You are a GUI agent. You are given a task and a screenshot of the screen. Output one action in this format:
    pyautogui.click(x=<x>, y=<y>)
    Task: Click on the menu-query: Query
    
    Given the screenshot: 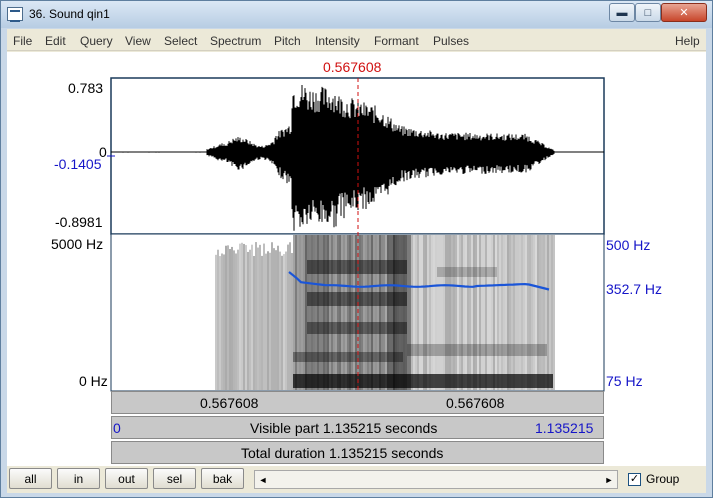 What is the action you would take?
    pyautogui.click(x=96, y=41)
    